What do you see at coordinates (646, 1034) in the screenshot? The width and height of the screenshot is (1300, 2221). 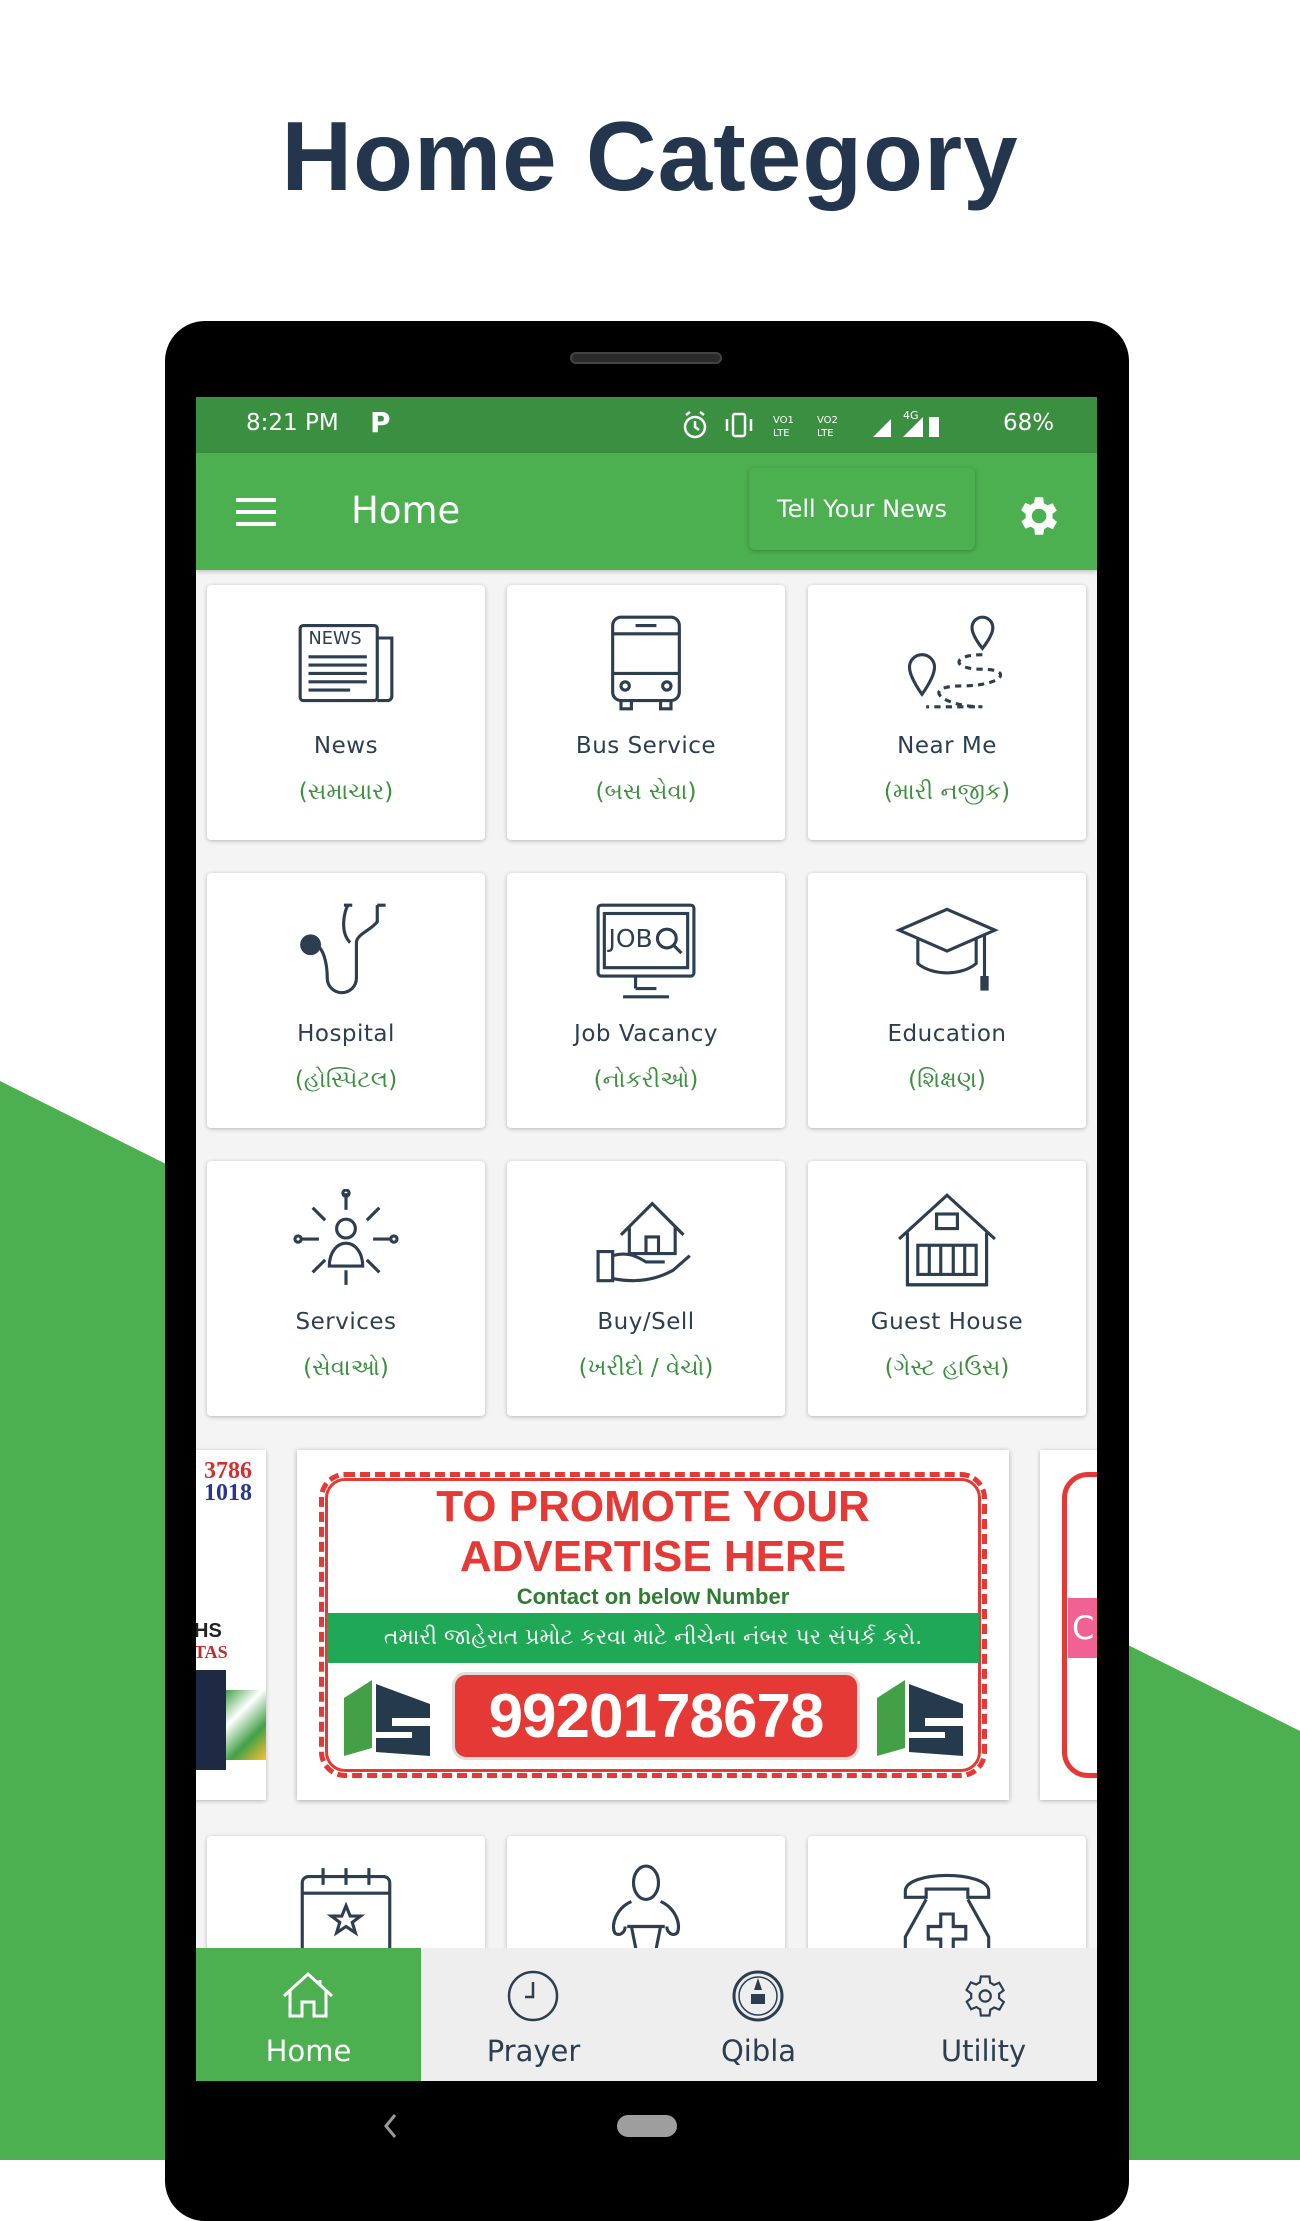 I see `category-label: Job Vacancy` at bounding box center [646, 1034].